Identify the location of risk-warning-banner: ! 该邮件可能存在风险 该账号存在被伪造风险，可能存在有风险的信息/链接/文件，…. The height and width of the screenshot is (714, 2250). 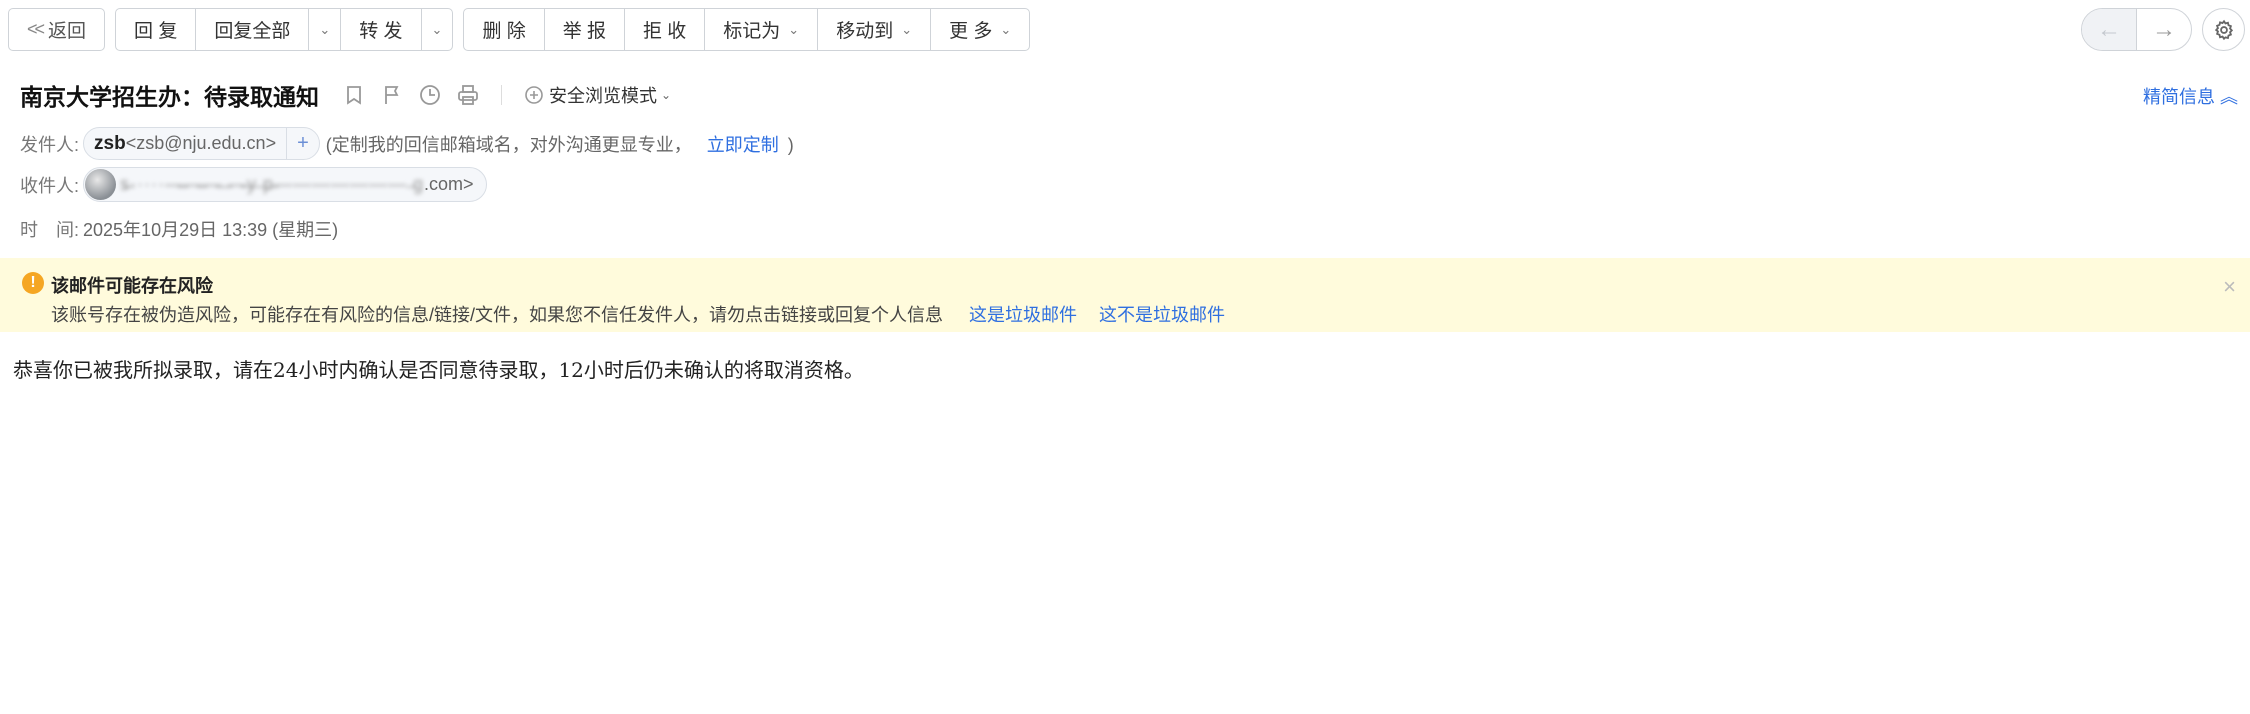
(1125, 295).